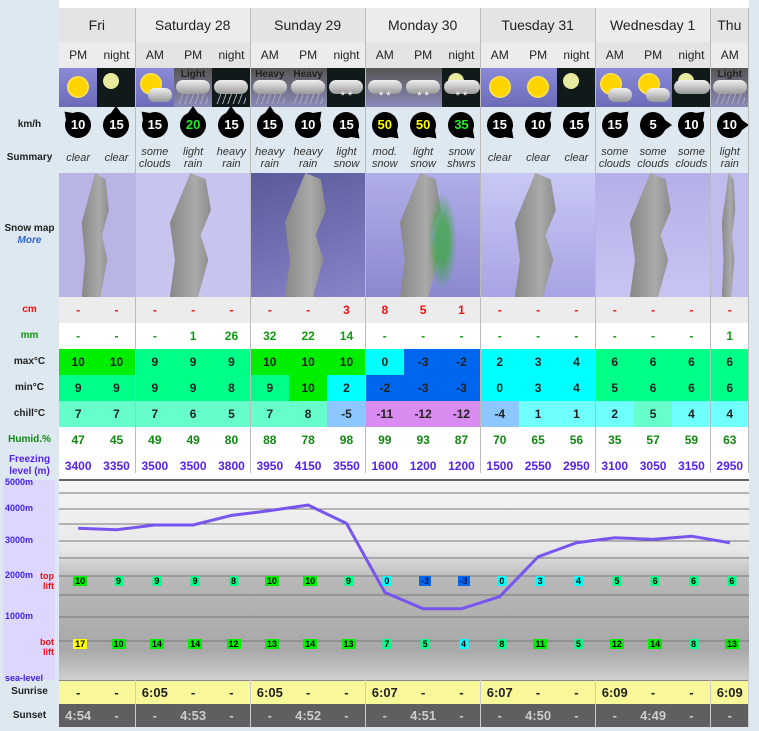 The height and width of the screenshot is (731, 759). What do you see at coordinates (29, 692) in the screenshot?
I see `sunrise-label: Sunrise` at bounding box center [29, 692].